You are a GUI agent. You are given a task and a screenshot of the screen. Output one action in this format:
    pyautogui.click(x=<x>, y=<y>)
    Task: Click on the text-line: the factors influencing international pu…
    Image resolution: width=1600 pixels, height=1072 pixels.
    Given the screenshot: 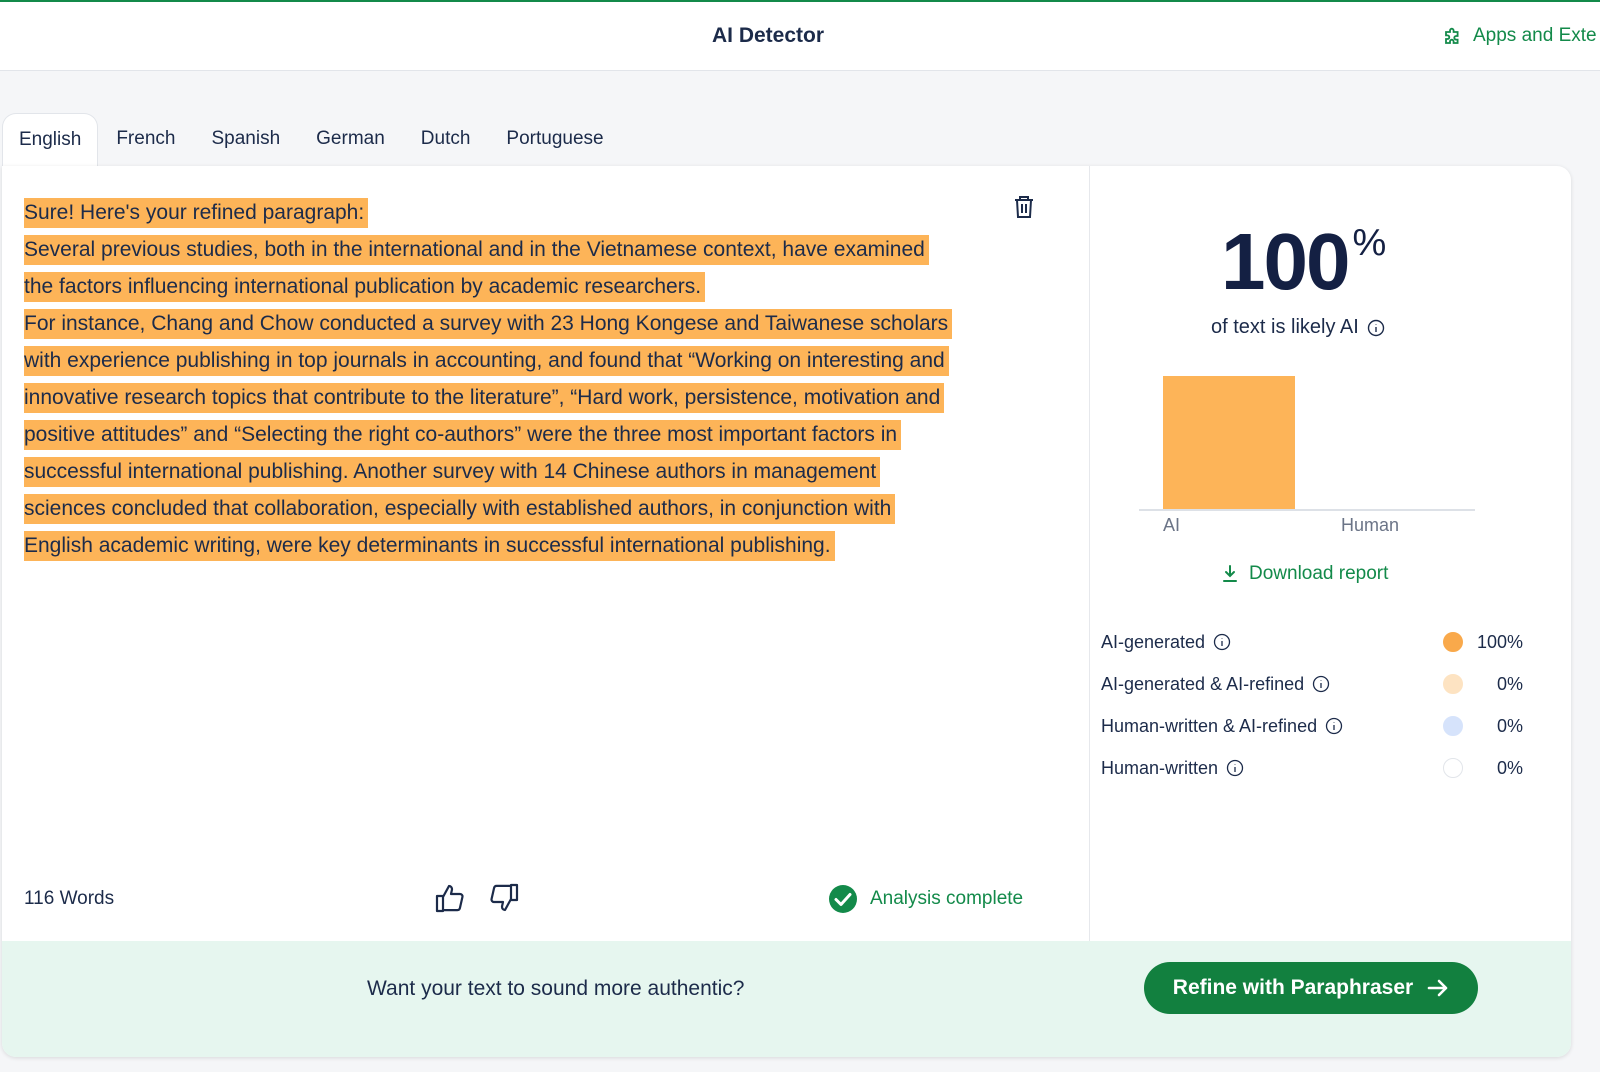 What is the action you would take?
    pyautogui.click(x=529, y=286)
    